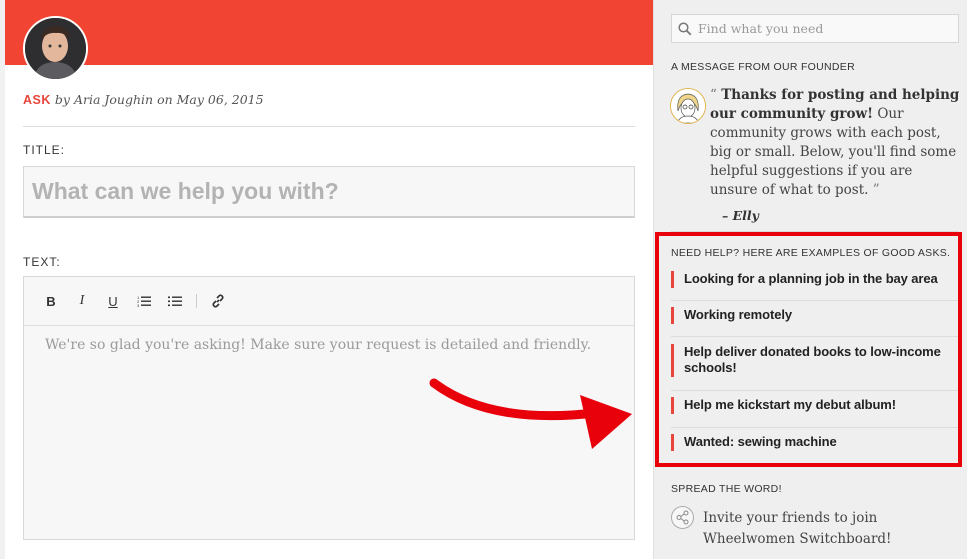 The height and width of the screenshot is (559, 967). I want to click on author-name: Aria Joughin, so click(113, 99).